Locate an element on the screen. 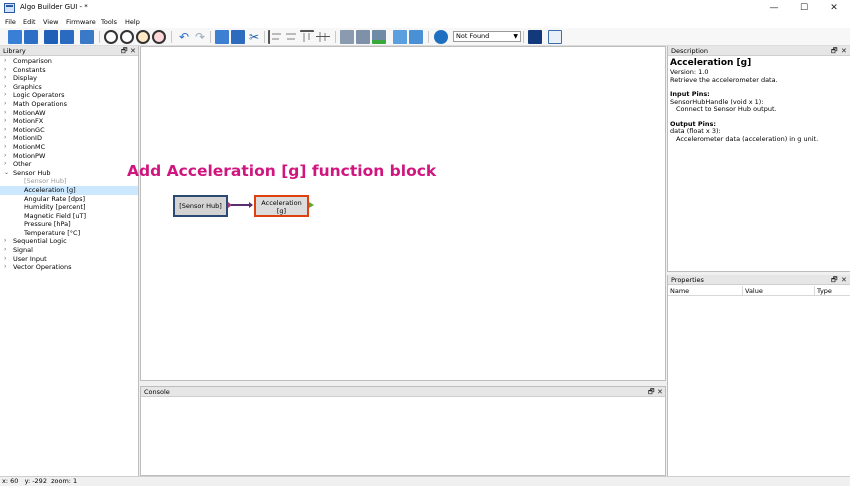 Image resolution: width=850 pixels, height=486 pixels. save-as-icon is located at coordinates (67, 37).